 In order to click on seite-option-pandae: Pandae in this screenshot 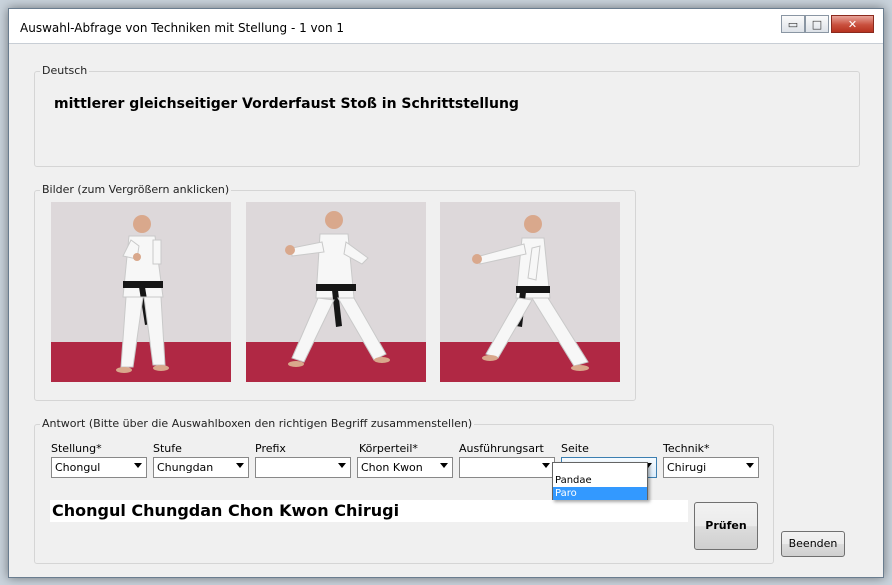, I will do `click(600, 480)`.